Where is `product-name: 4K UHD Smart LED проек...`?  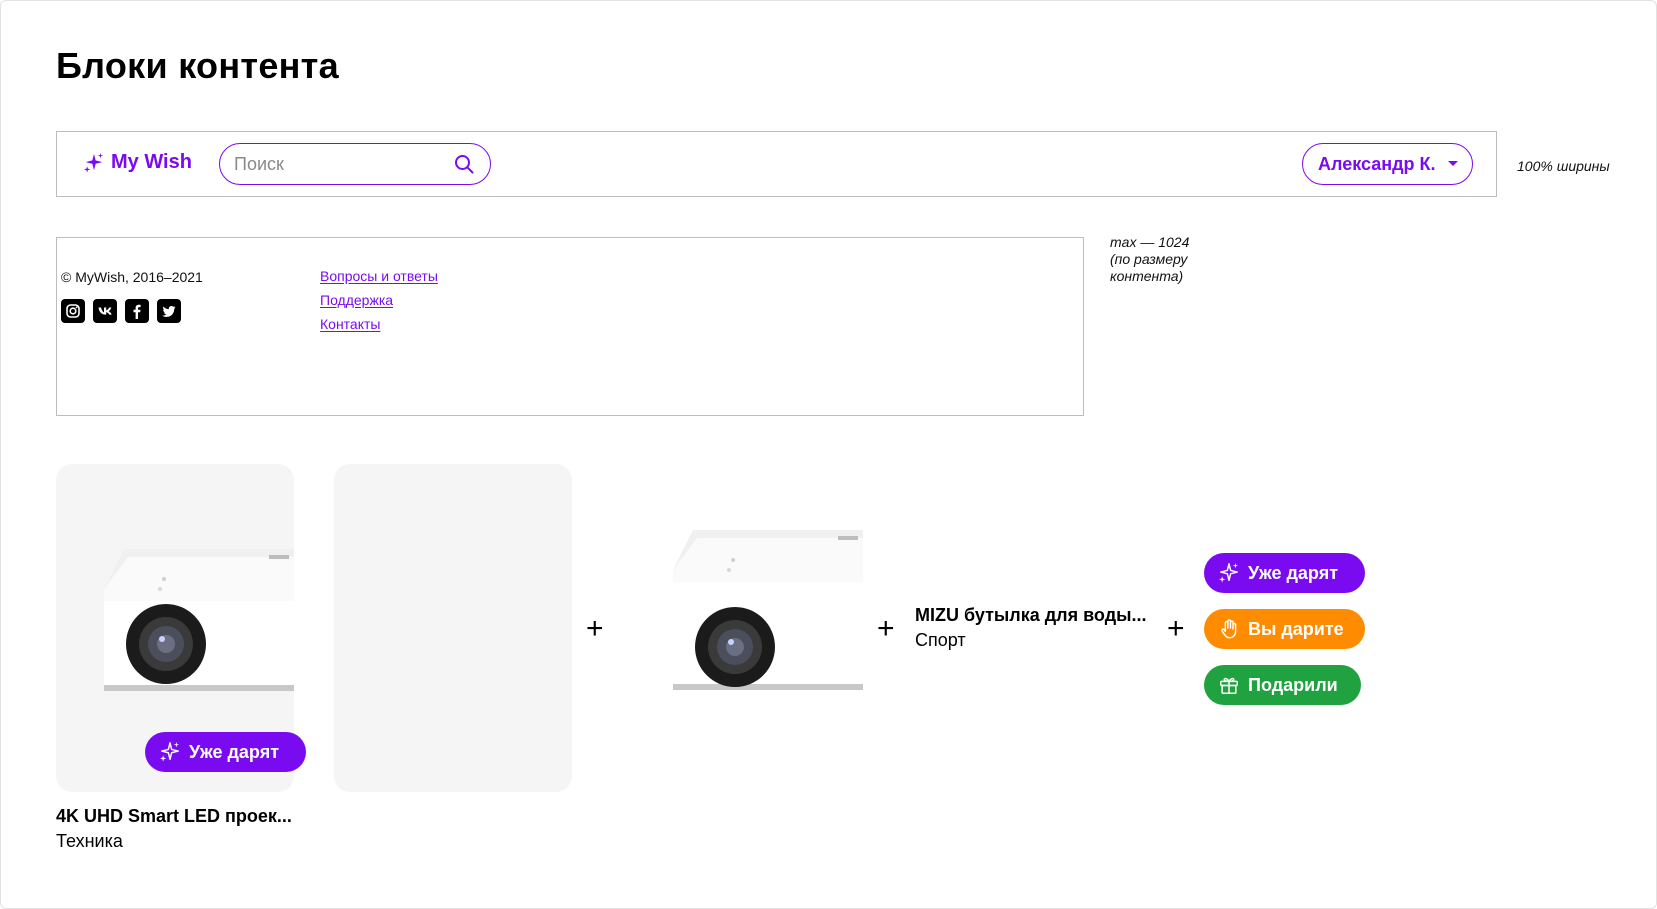 product-name: 4K UHD Smart LED проек... is located at coordinates (174, 816).